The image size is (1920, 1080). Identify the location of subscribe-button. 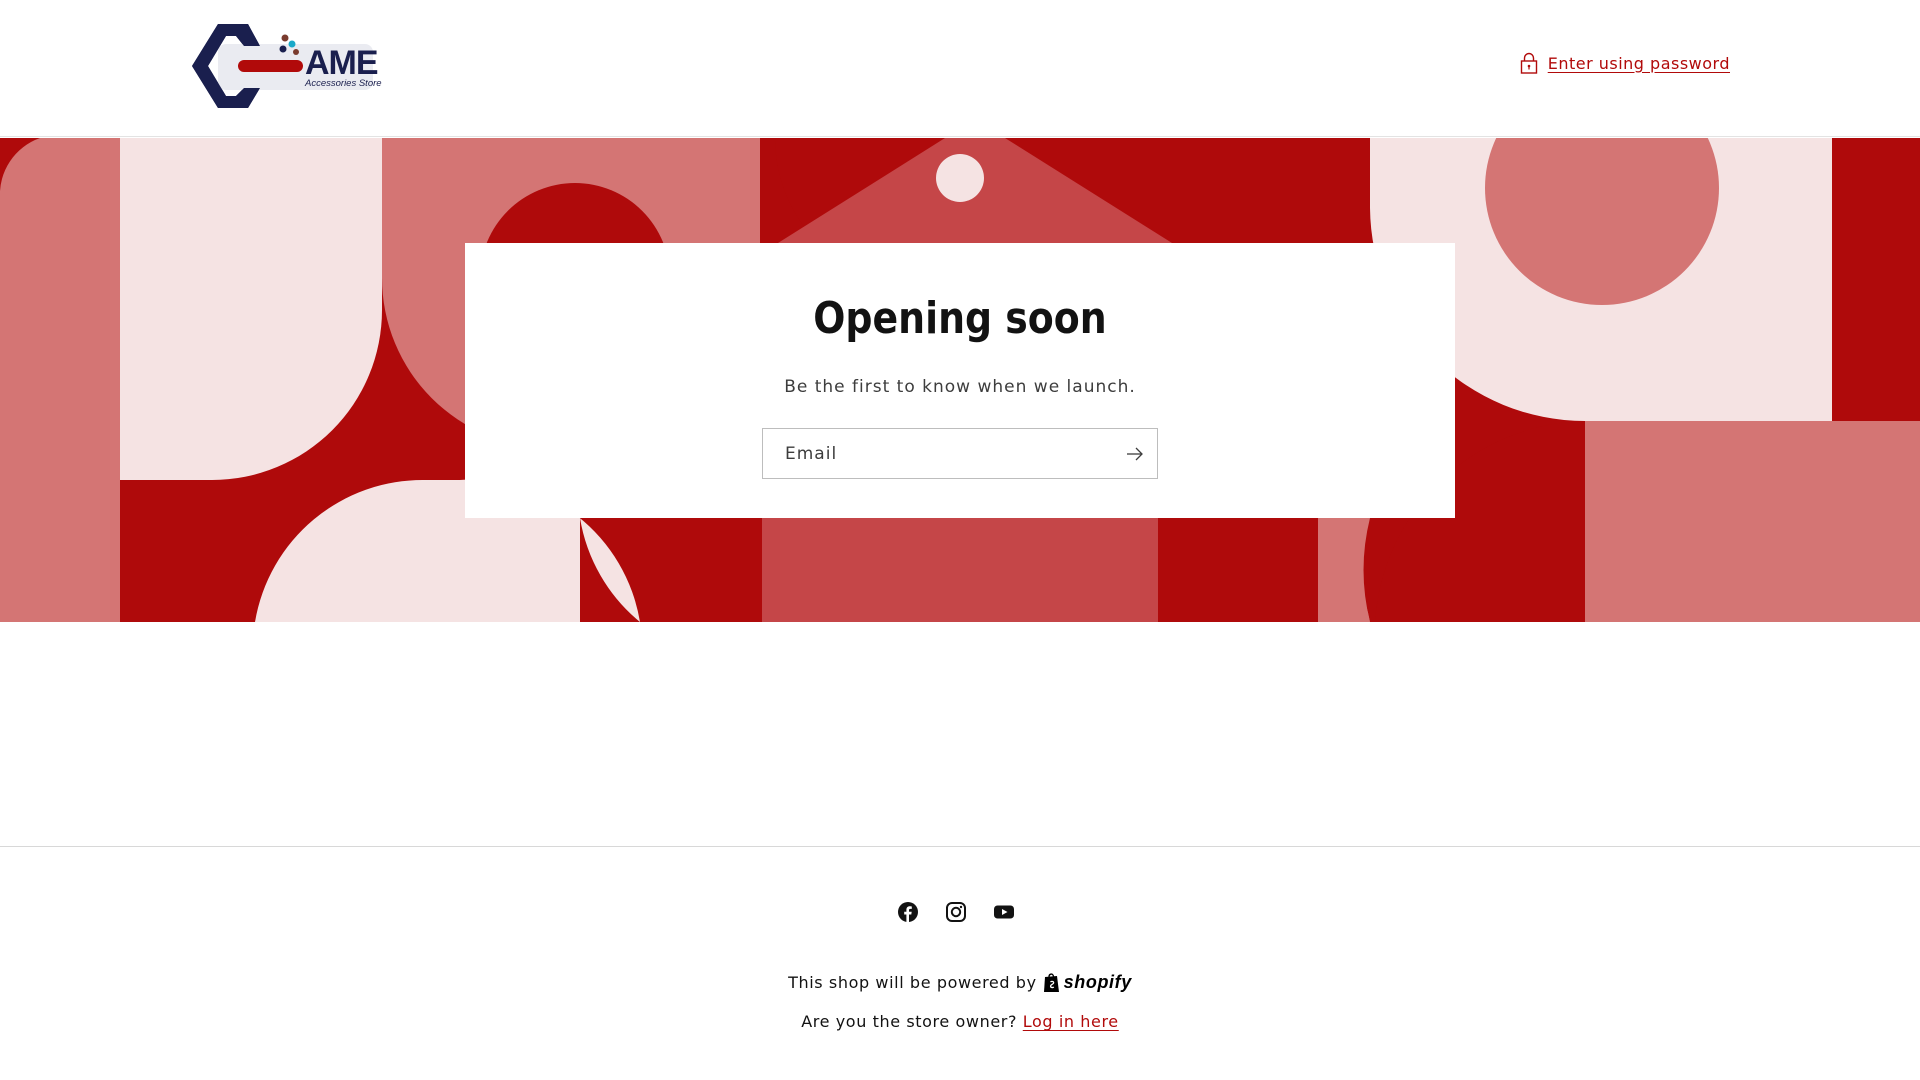
(1135, 454).